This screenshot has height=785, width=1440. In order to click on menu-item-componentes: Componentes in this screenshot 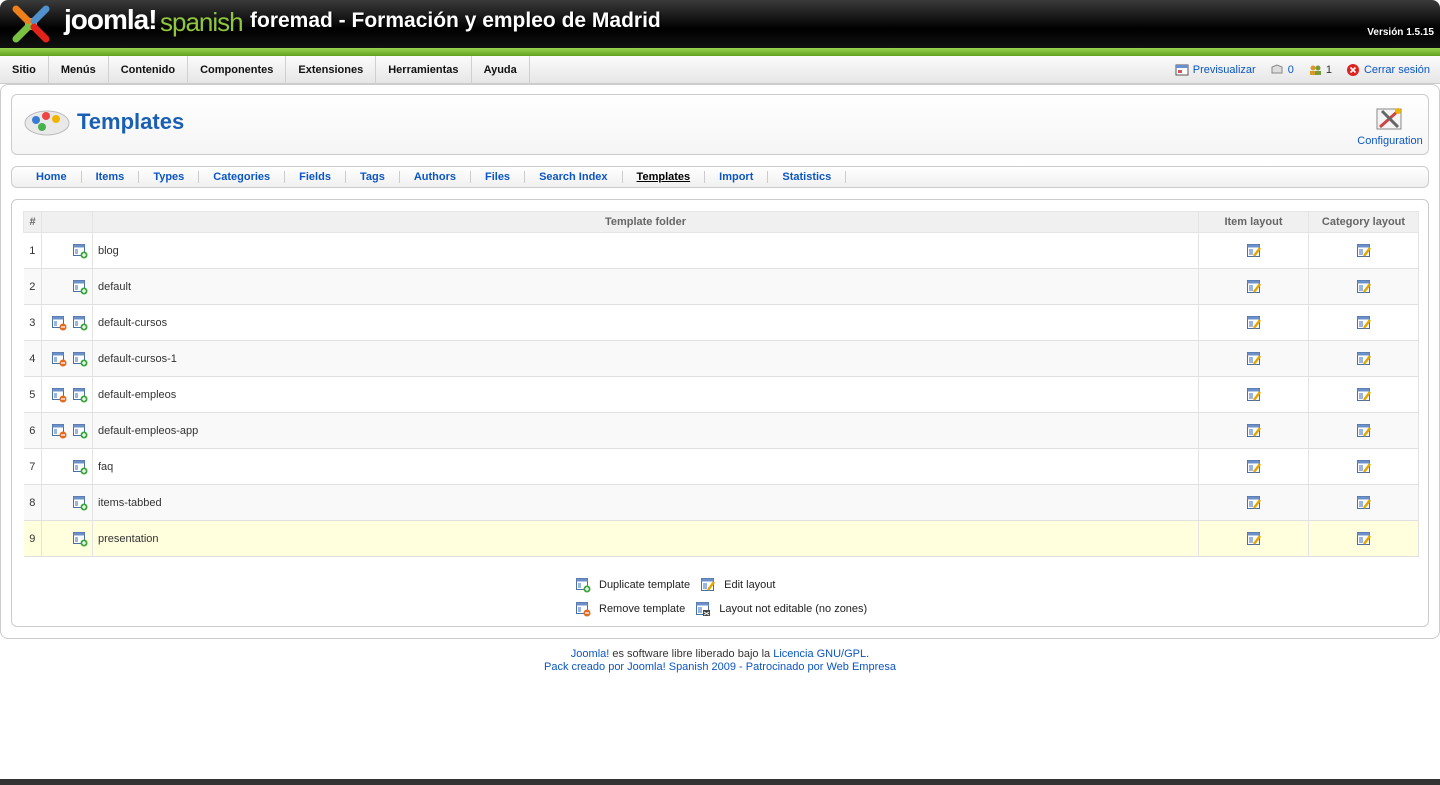, I will do `click(237, 70)`.